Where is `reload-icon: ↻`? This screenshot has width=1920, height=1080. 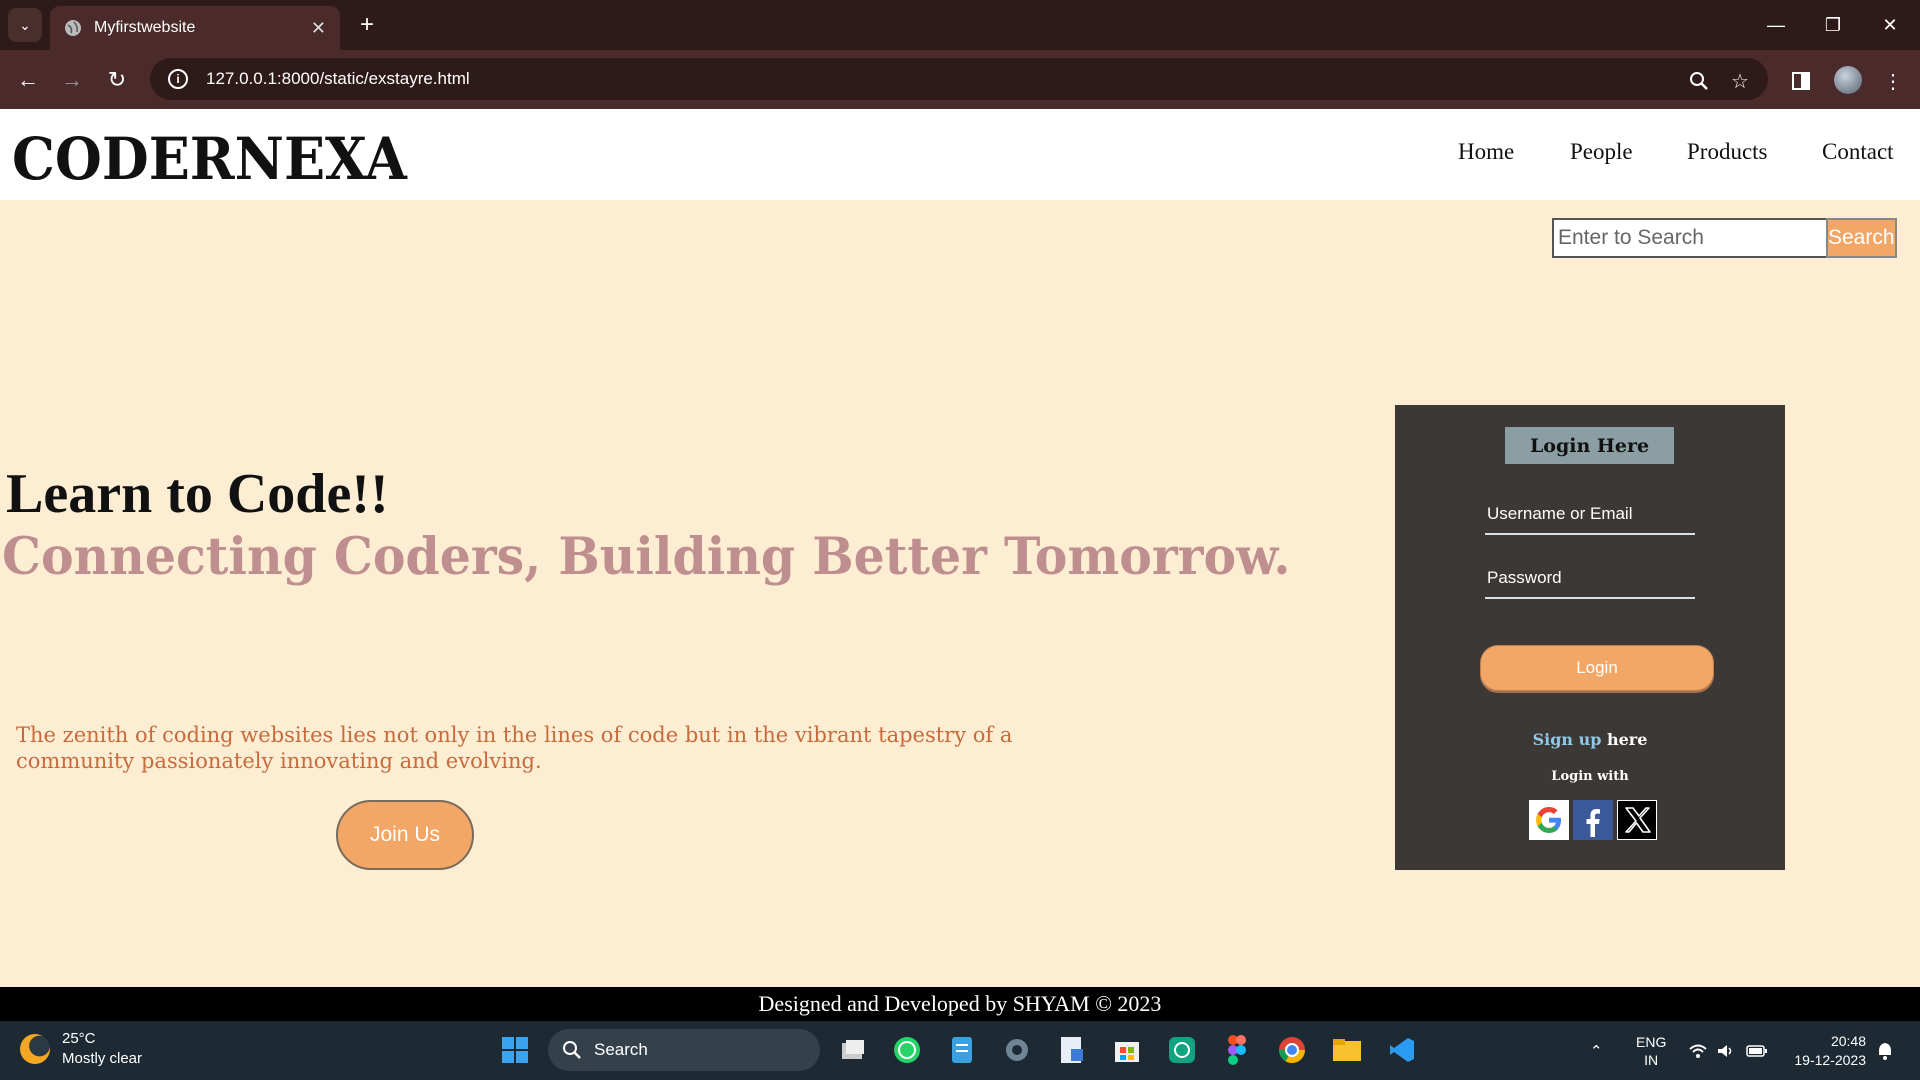 reload-icon: ↻ is located at coordinates (117, 80).